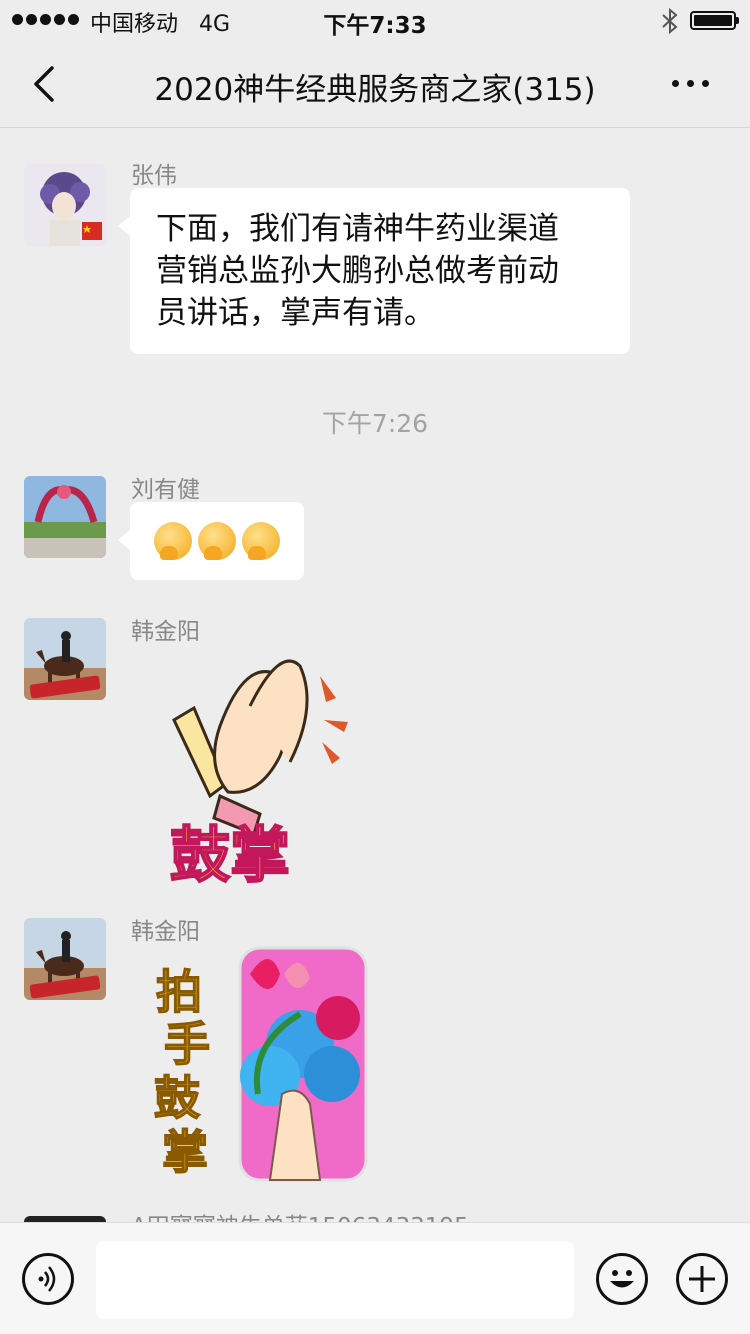 Image resolution: width=750 pixels, height=1334 pixels. What do you see at coordinates (179, 992) in the screenshot?
I see `svg-text: 拍` at bounding box center [179, 992].